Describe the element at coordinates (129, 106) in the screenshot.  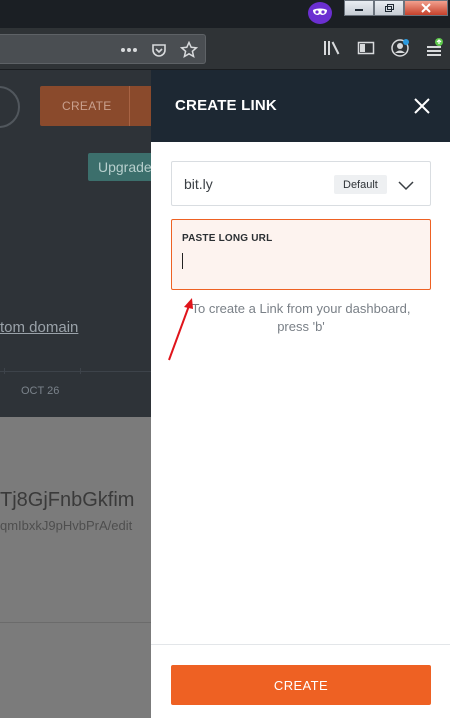
I see `dashboard-create-separator` at that location.